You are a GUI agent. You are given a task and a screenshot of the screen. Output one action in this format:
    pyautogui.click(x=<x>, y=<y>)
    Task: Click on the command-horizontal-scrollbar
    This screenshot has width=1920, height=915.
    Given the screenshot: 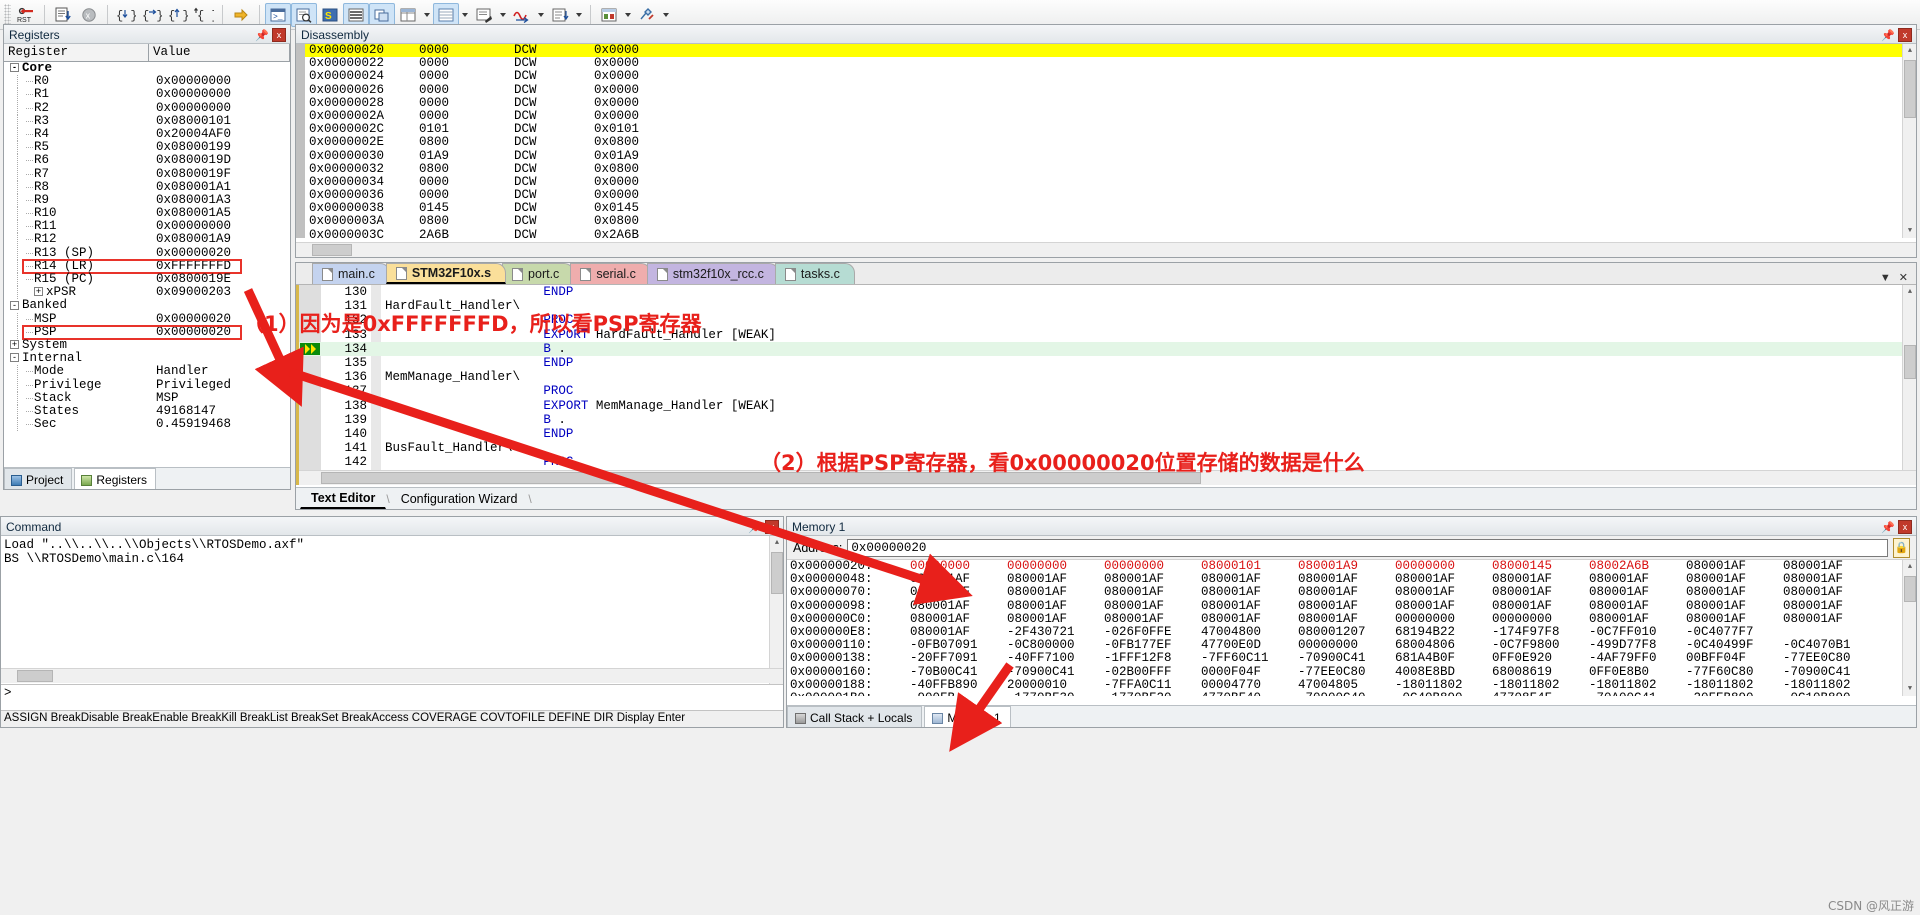 What is the action you would take?
    pyautogui.click(x=392, y=675)
    